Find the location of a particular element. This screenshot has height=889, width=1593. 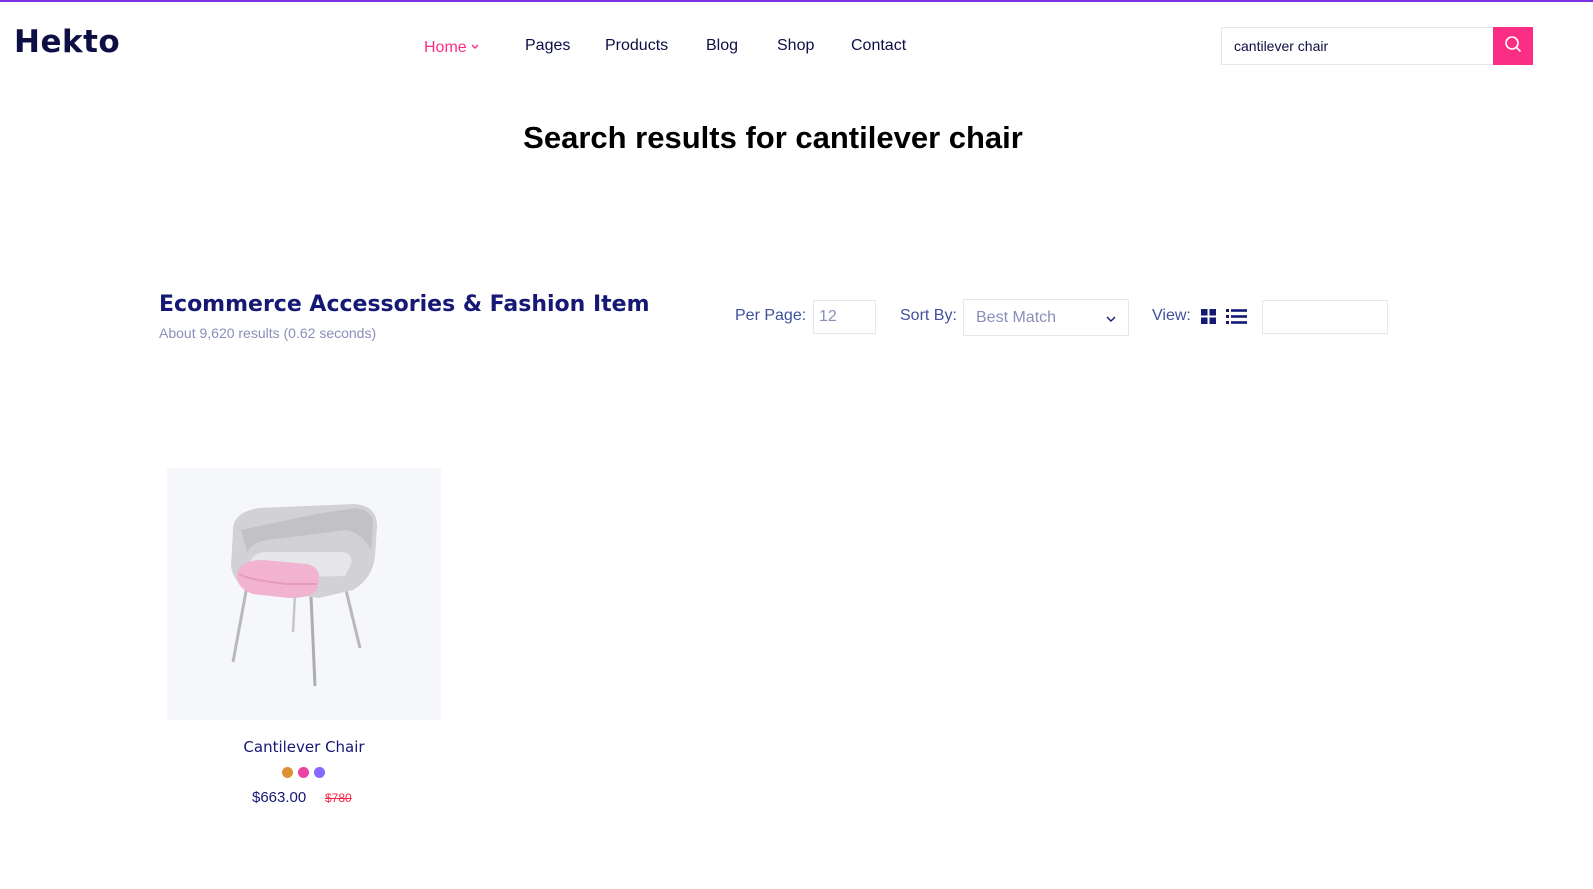

search-box is located at coordinates (1376, 46).